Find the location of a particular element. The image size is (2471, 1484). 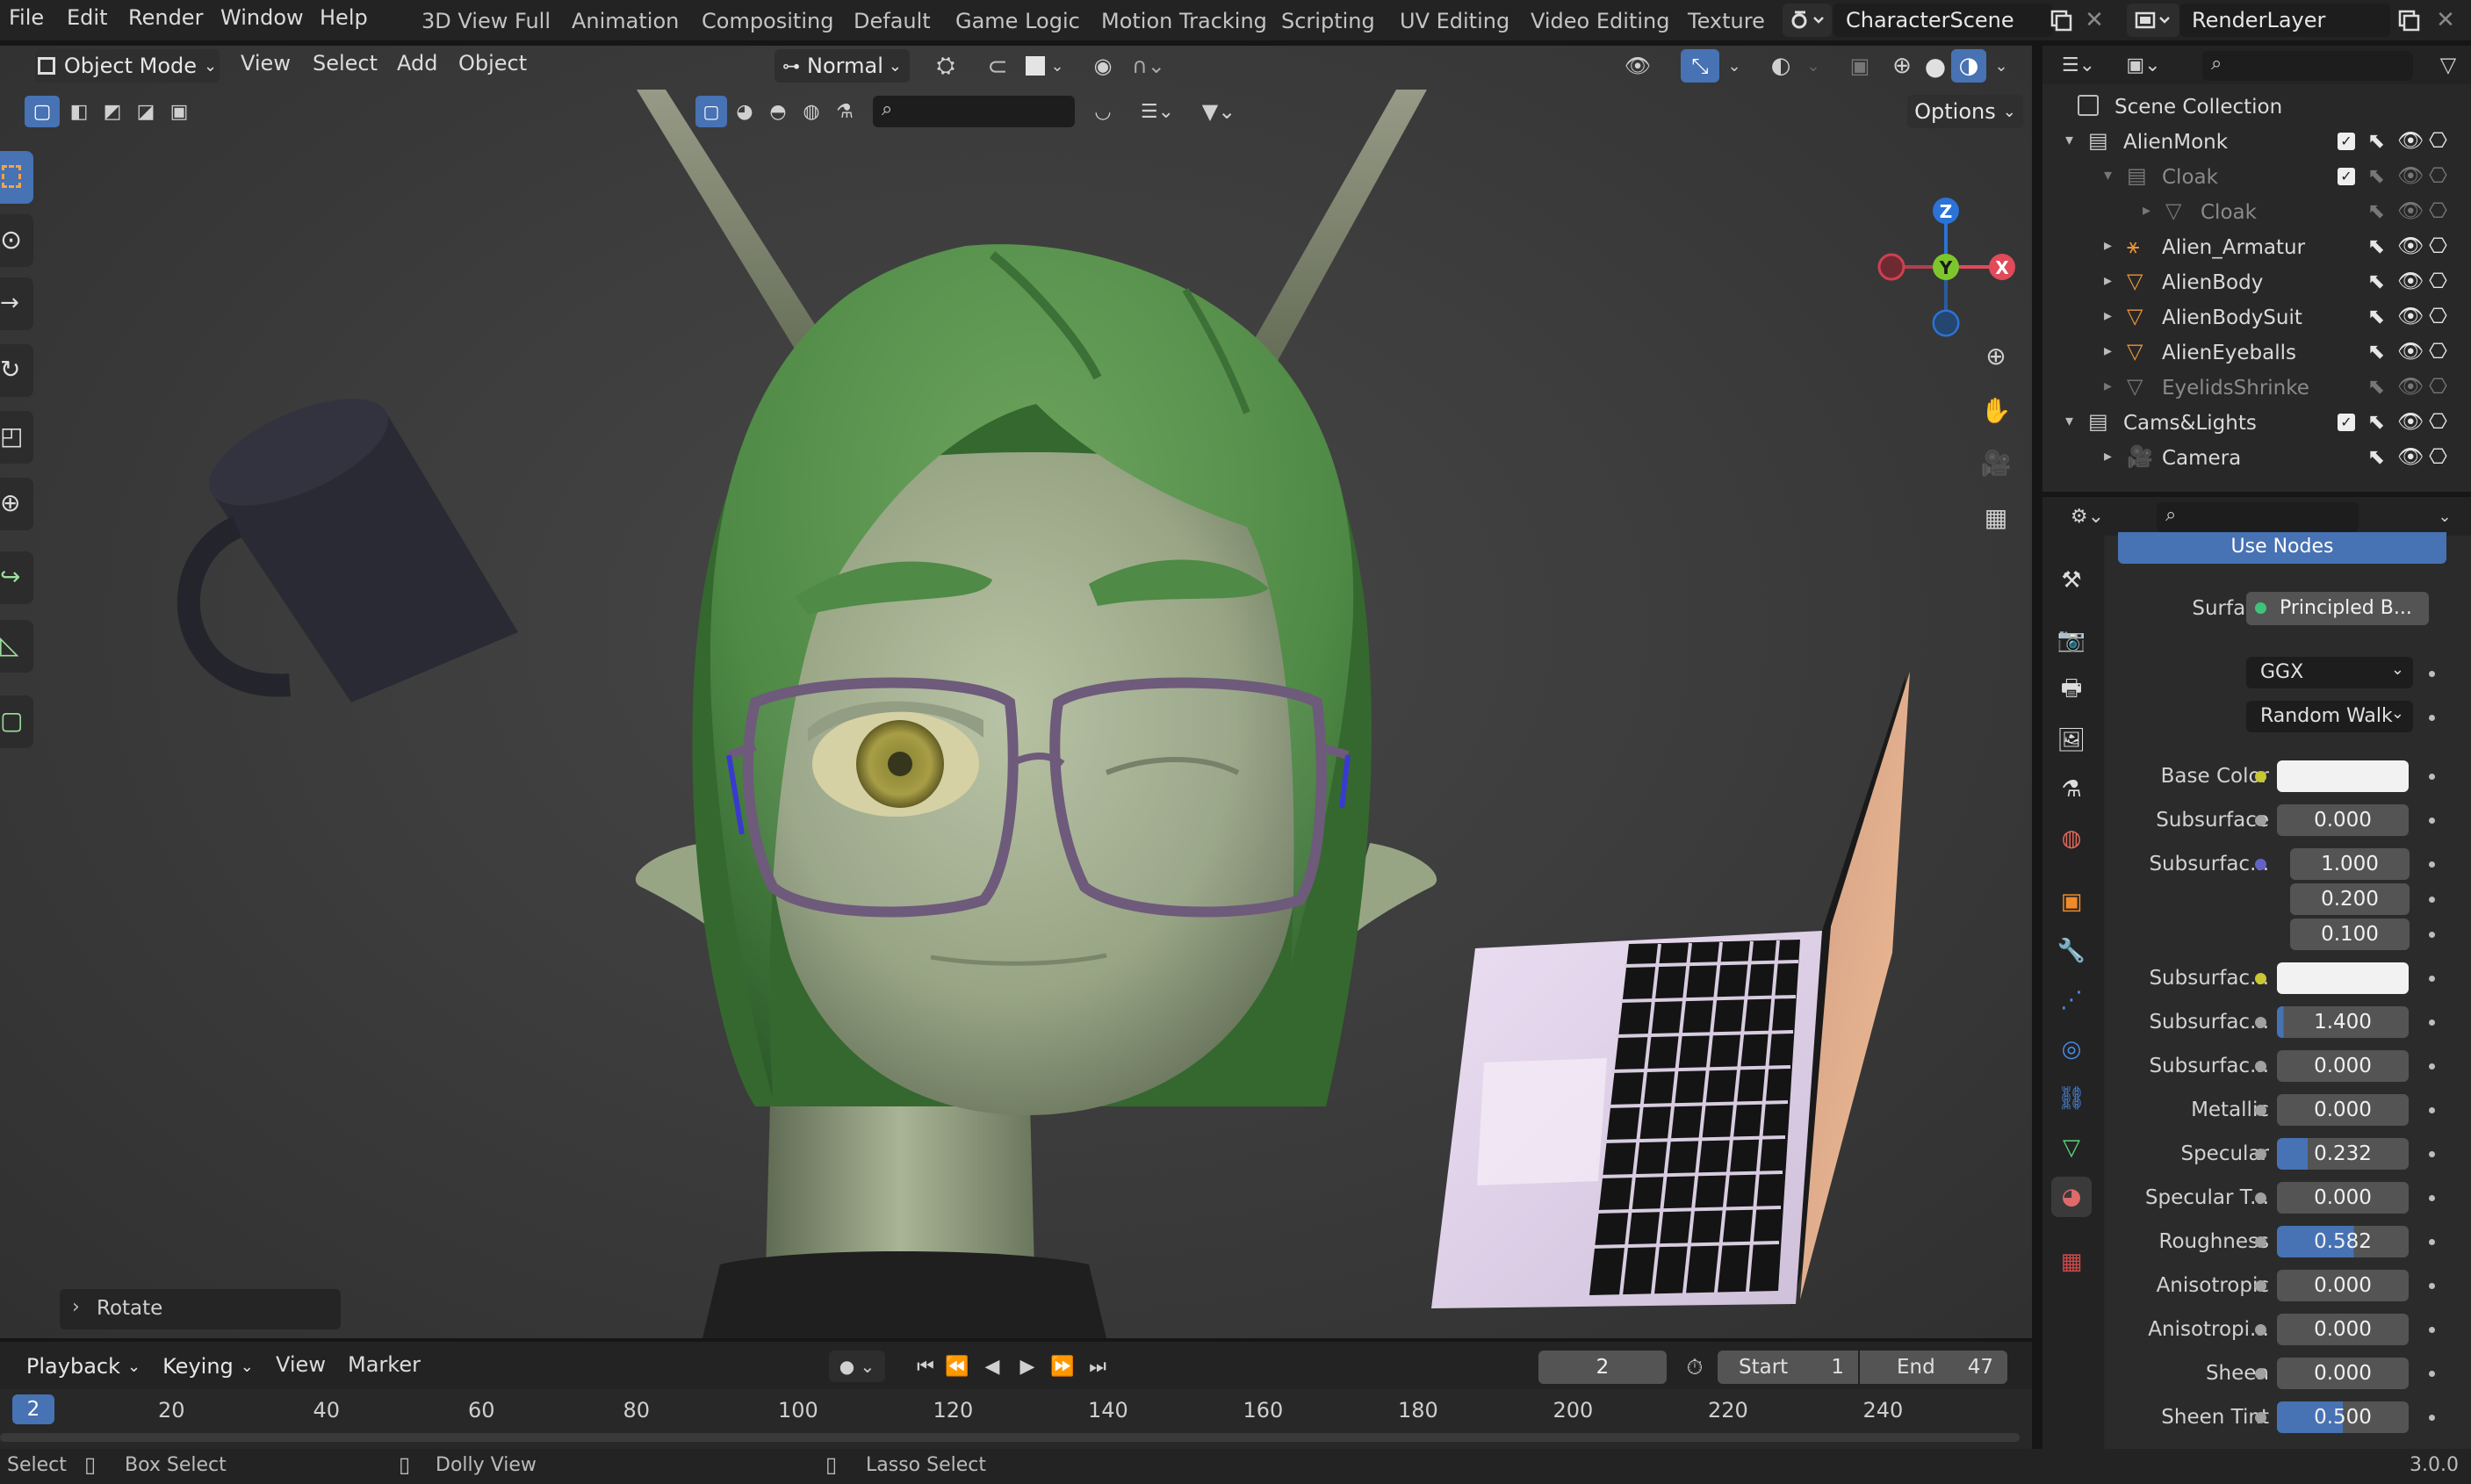

tool-cursor: ⊙ is located at coordinates (16, 240).